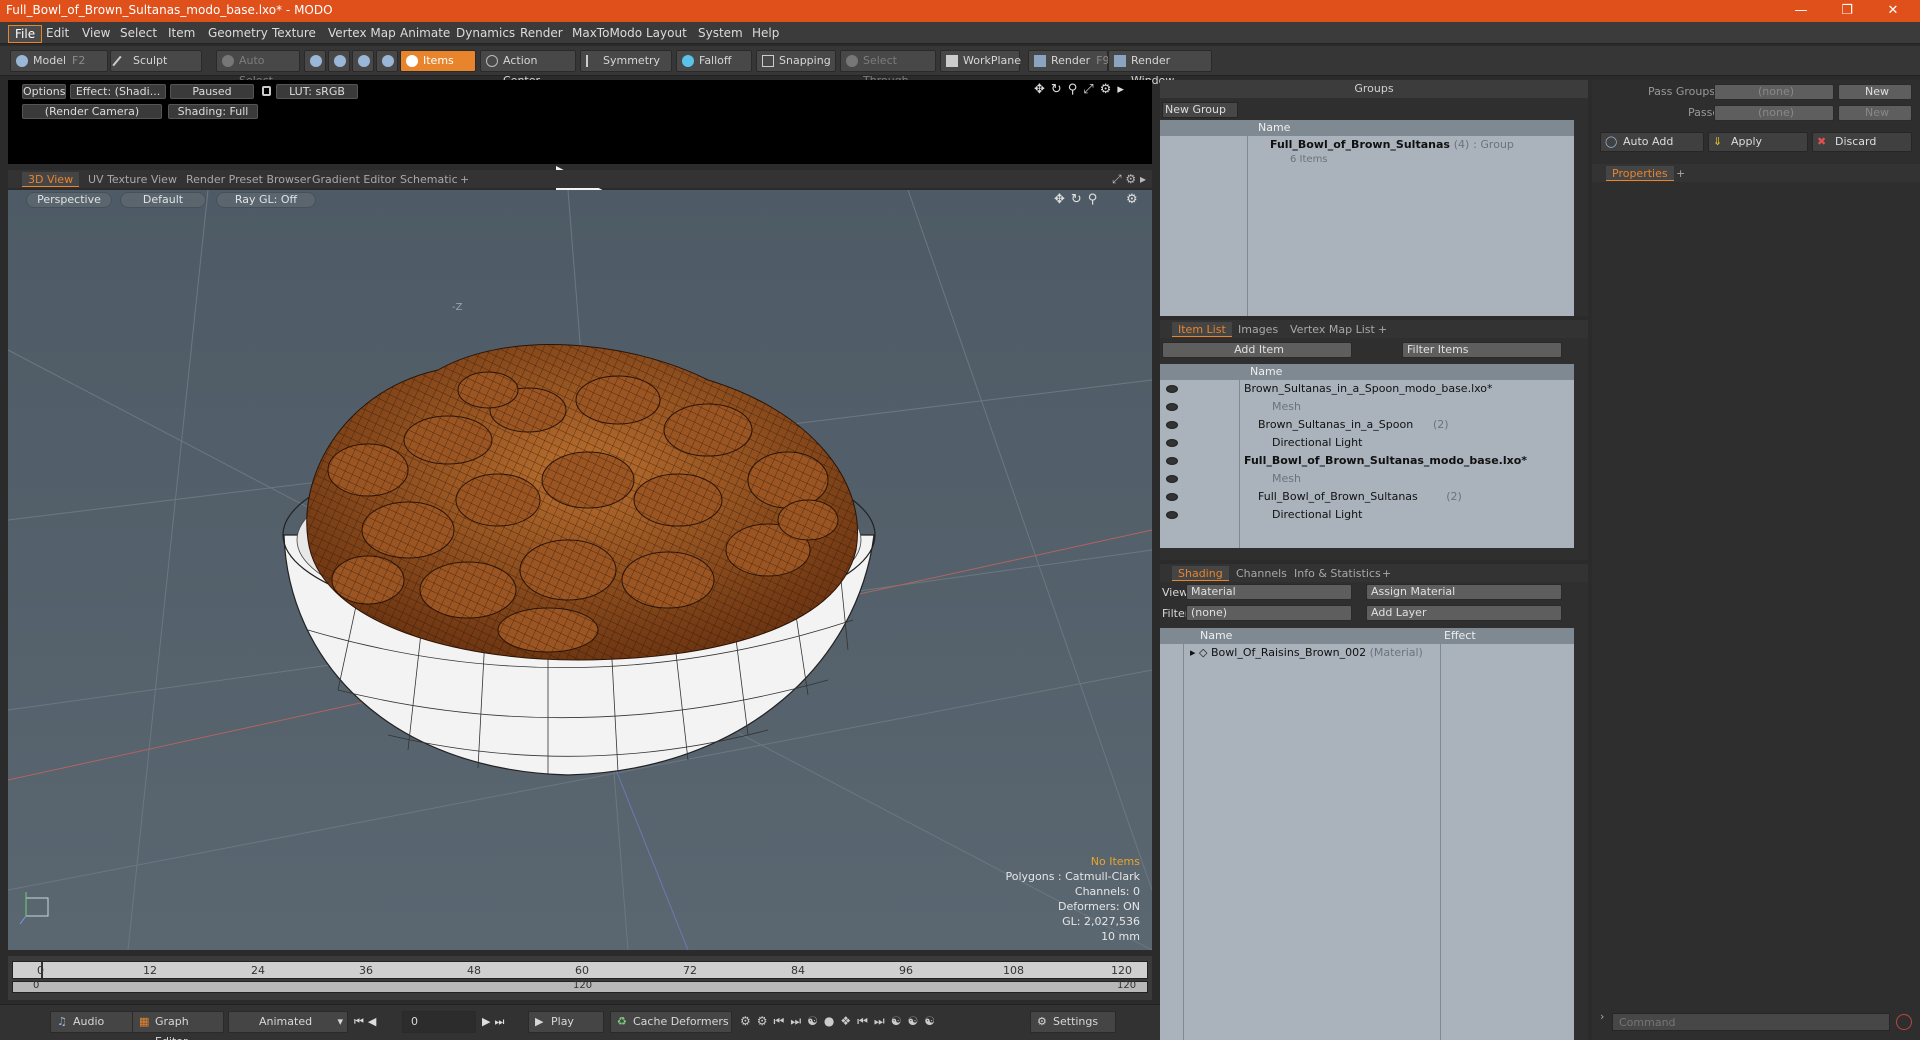  Describe the element at coordinates (178, 1025) in the screenshot. I see `graph-editor-button: ▦Graph Editor` at that location.